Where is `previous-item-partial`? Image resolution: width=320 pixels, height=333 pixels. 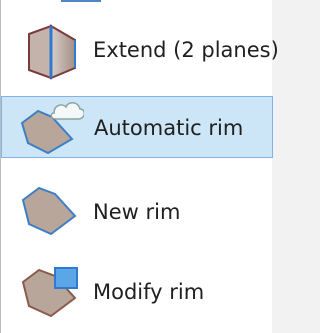 previous-item-partial is located at coordinates (137, 5).